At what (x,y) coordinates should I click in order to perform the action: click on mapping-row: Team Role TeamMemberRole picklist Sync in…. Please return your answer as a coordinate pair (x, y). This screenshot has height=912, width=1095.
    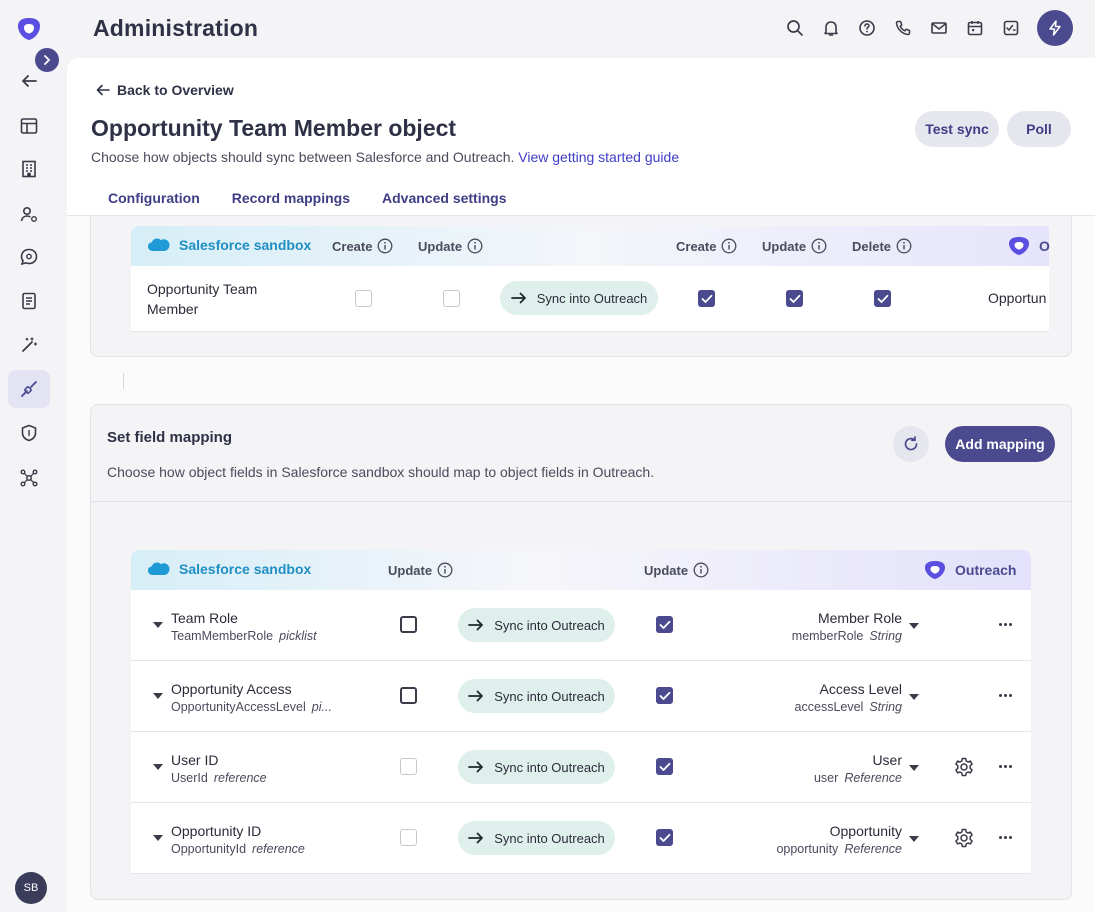
    Looking at the image, I should click on (581, 625).